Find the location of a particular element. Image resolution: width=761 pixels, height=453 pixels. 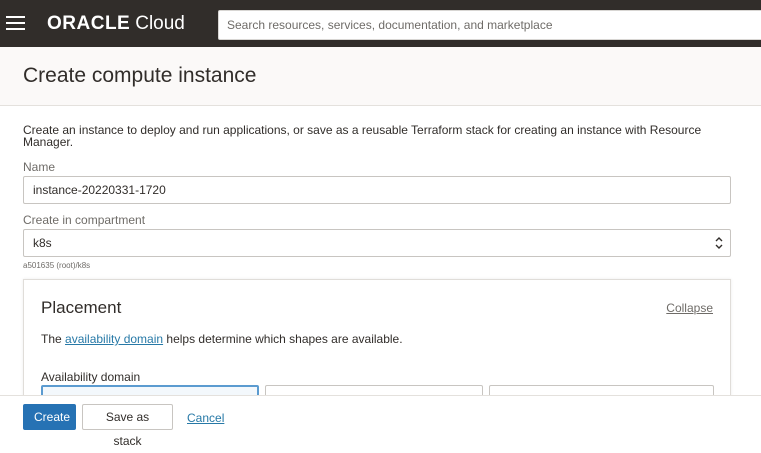

search-input is located at coordinates (489, 25).